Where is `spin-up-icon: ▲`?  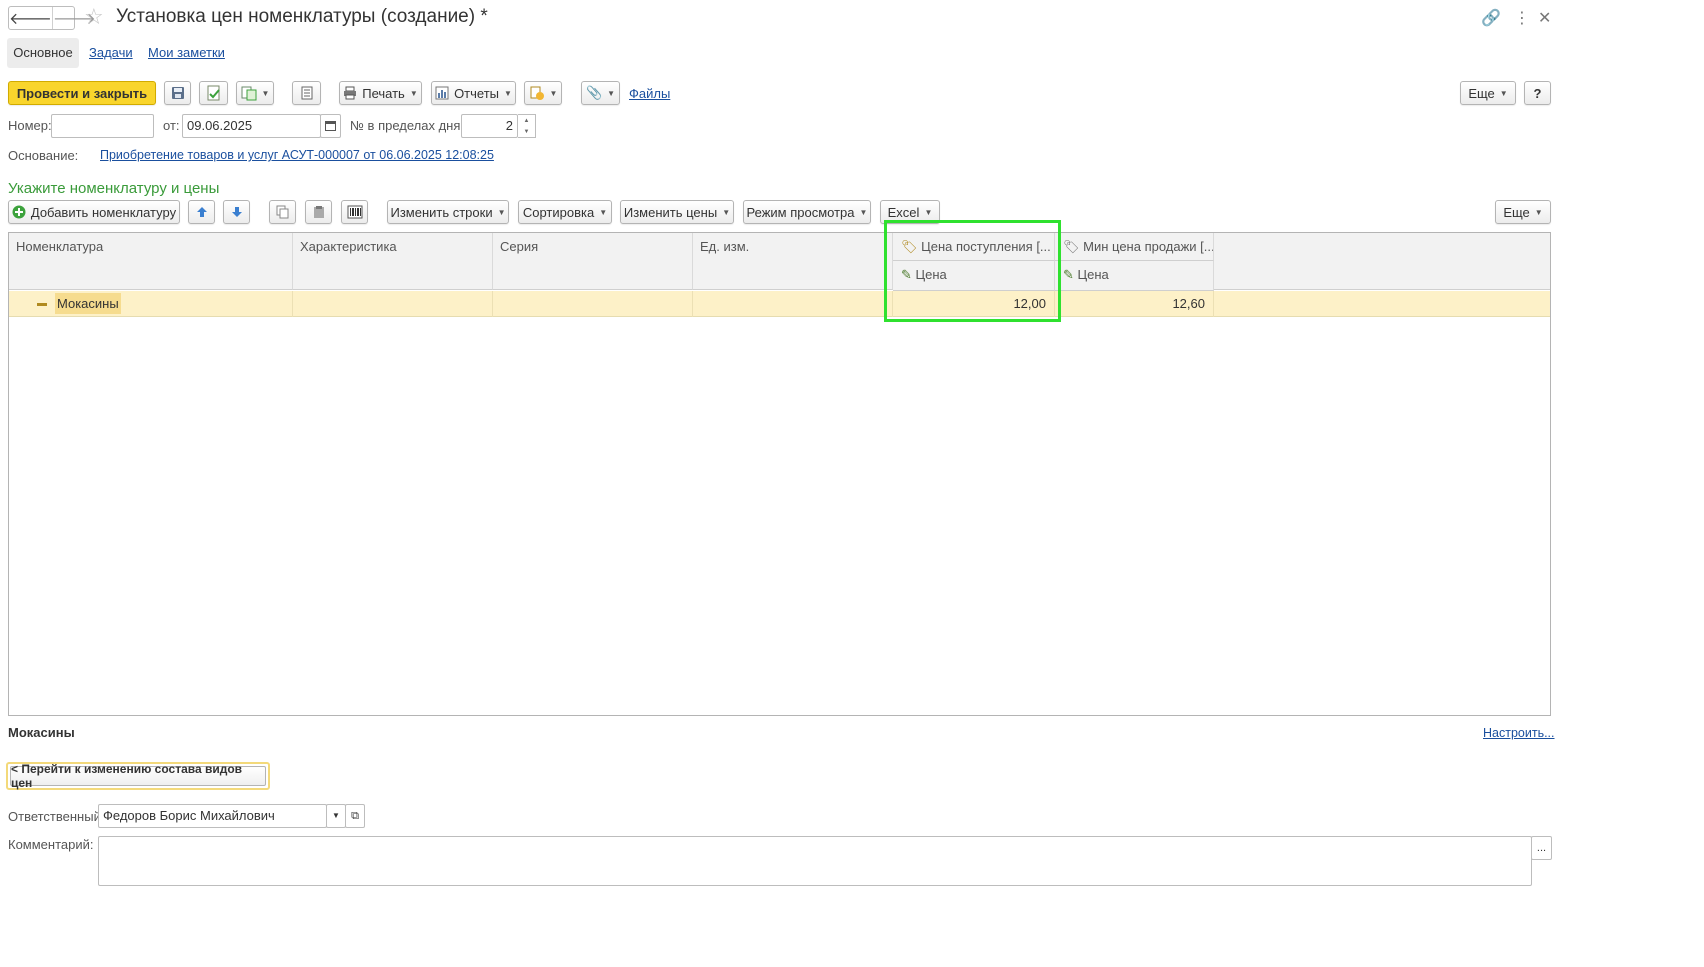 spin-up-icon: ▲ is located at coordinates (527, 121).